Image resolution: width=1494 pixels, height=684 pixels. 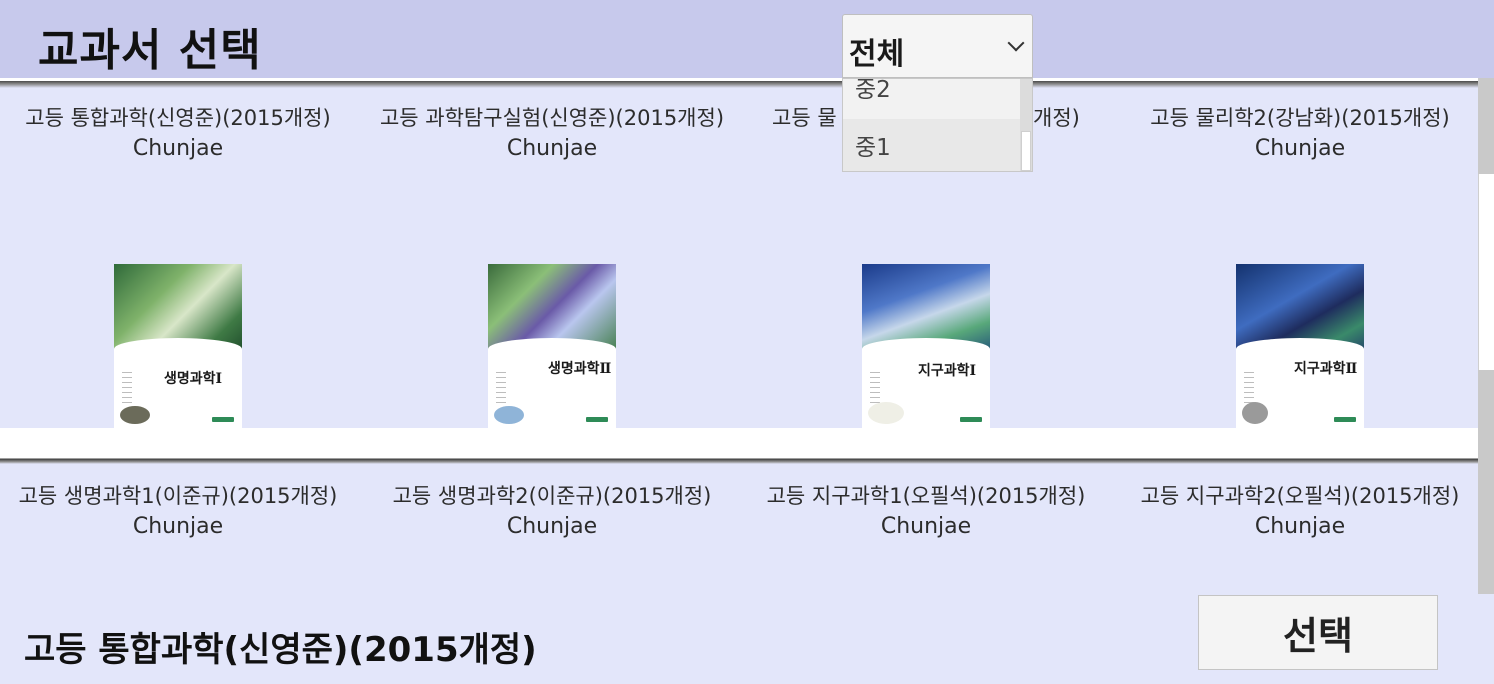 I want to click on header-bar: 교과서 선택, so click(x=747, y=39).